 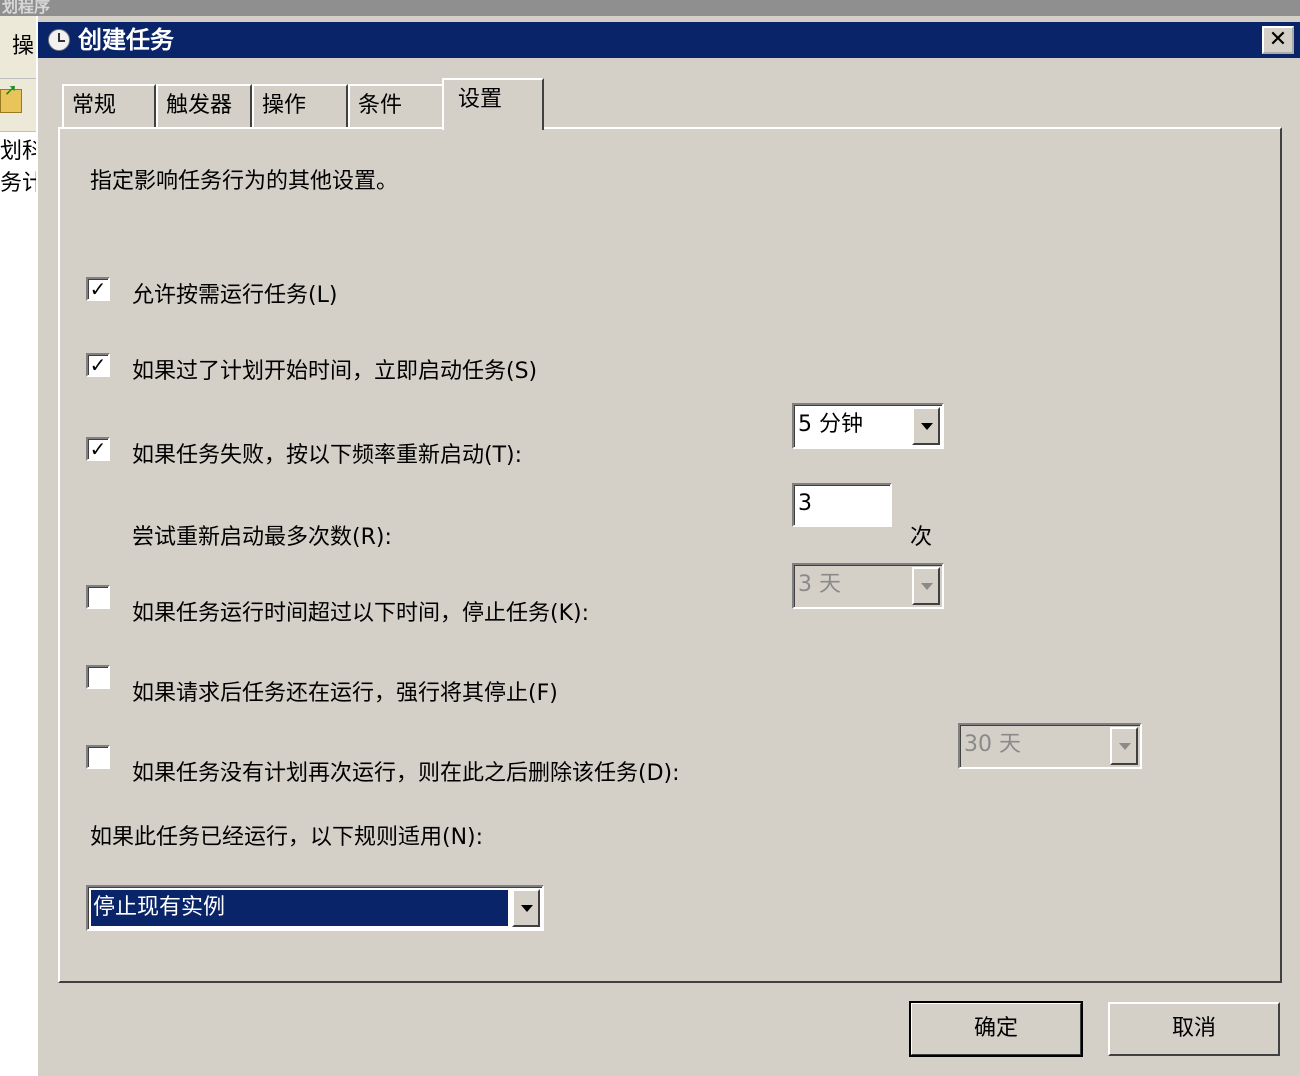 I want to click on background-window-title: 划程序, so click(x=650, y=8).